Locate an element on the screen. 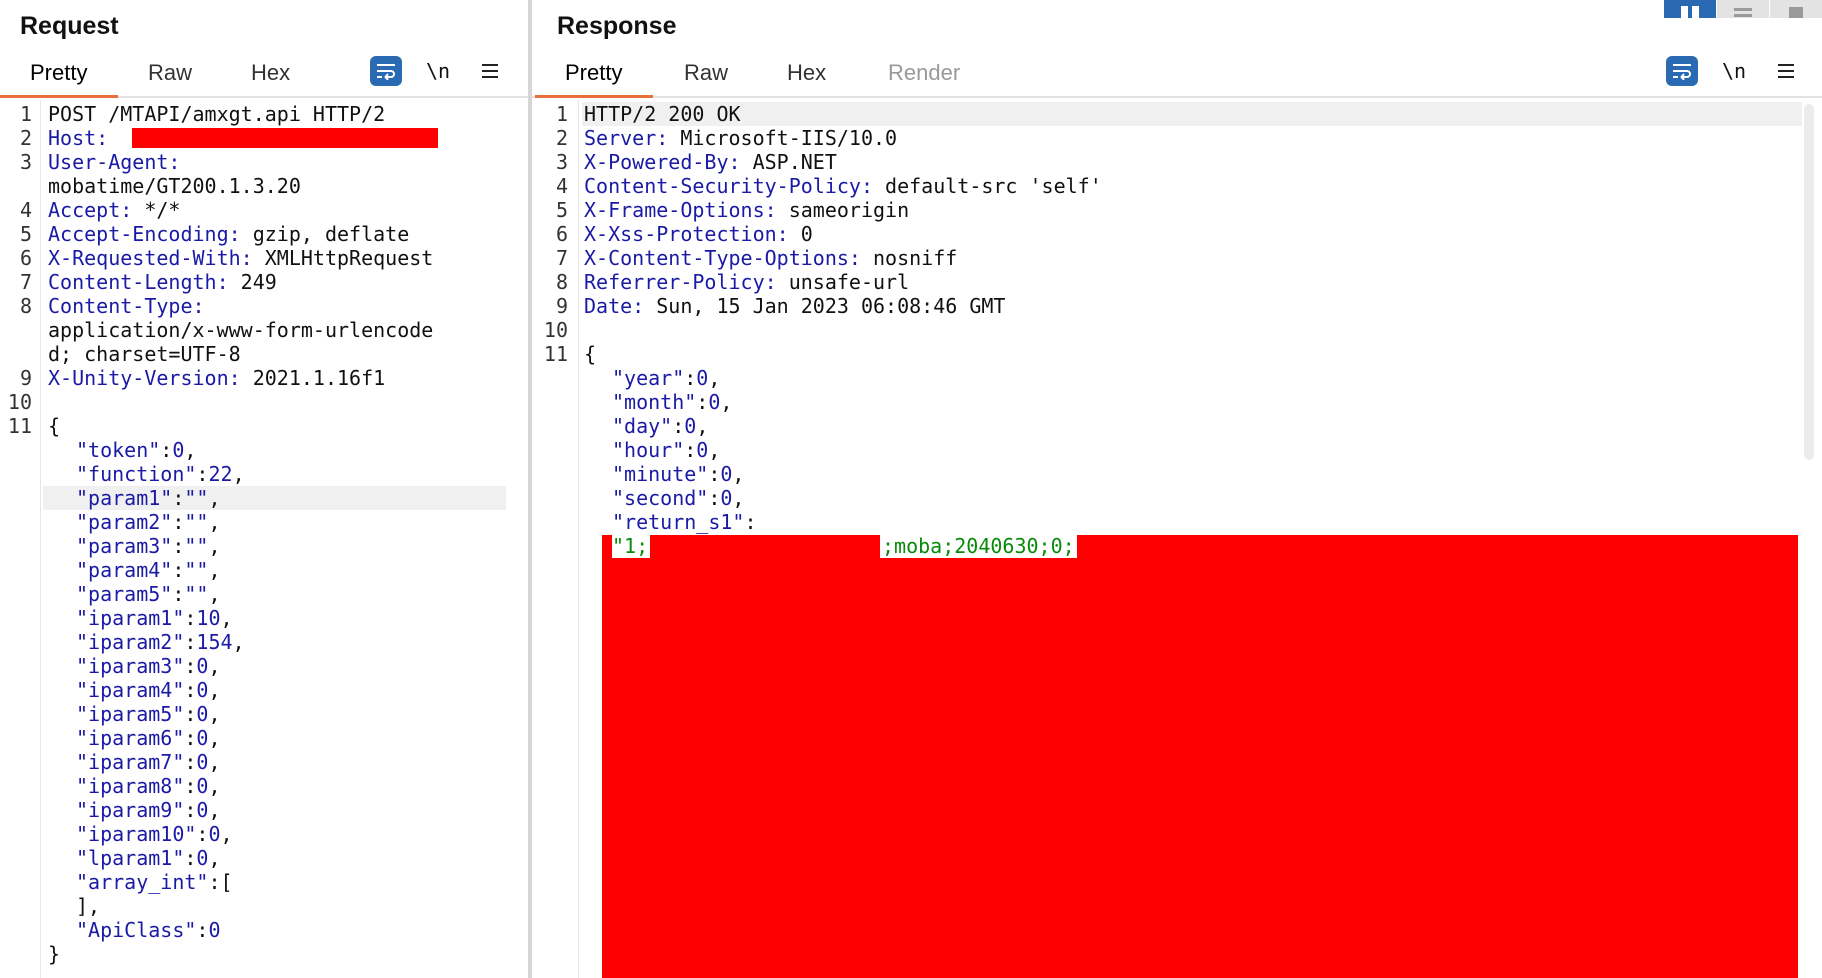 This screenshot has height=978, width=1822. response-body-line: ;moba;2040630;0; is located at coordinates (978, 546).